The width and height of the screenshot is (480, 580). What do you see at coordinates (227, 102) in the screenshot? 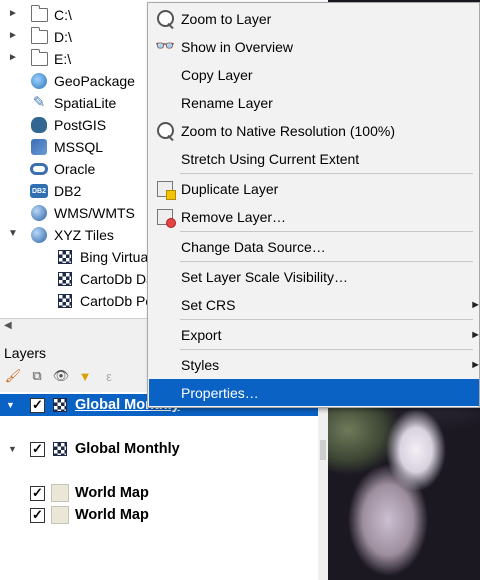
I see `menu-item-label: Rename Layer` at bounding box center [227, 102].